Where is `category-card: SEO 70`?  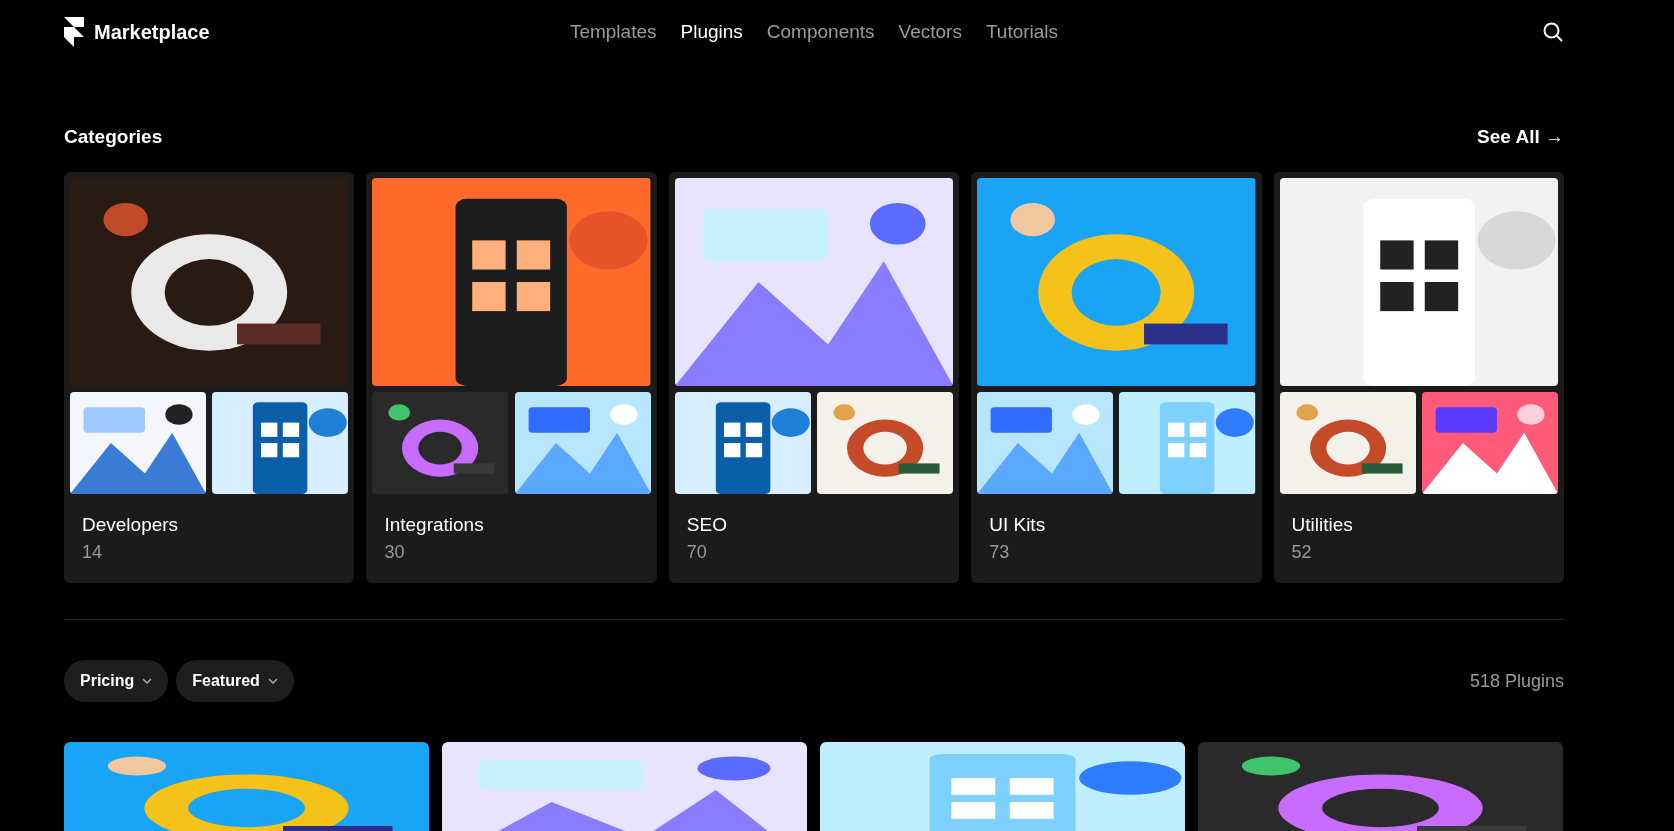
category-card: SEO 70 is located at coordinates (814, 377).